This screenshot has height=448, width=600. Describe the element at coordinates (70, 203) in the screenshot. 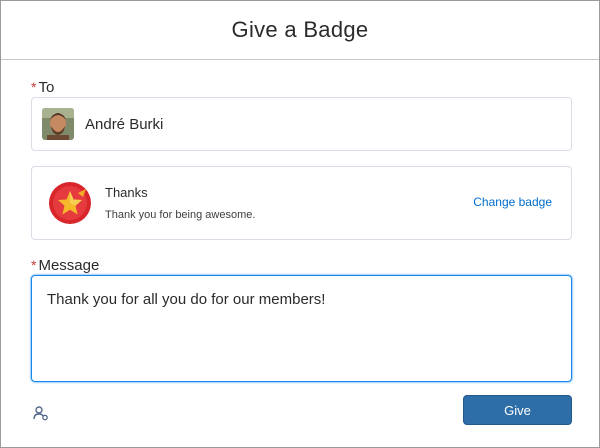

I see `star-badge-icon` at that location.